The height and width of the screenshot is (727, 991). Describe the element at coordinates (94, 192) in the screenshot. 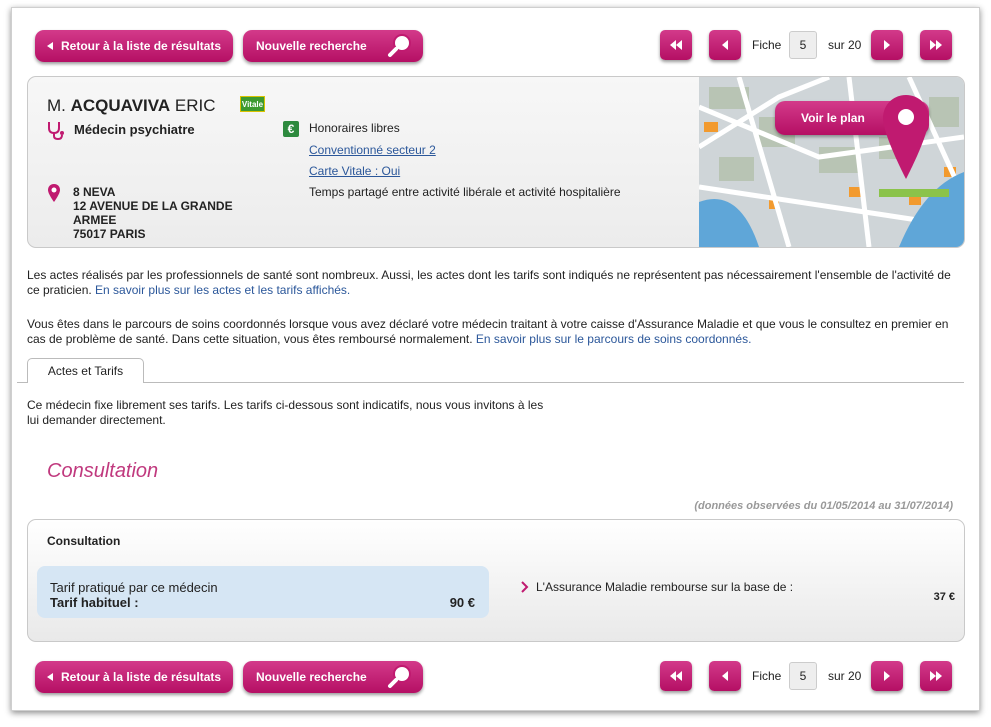

I see `address-line-1: 8 NEVA` at that location.